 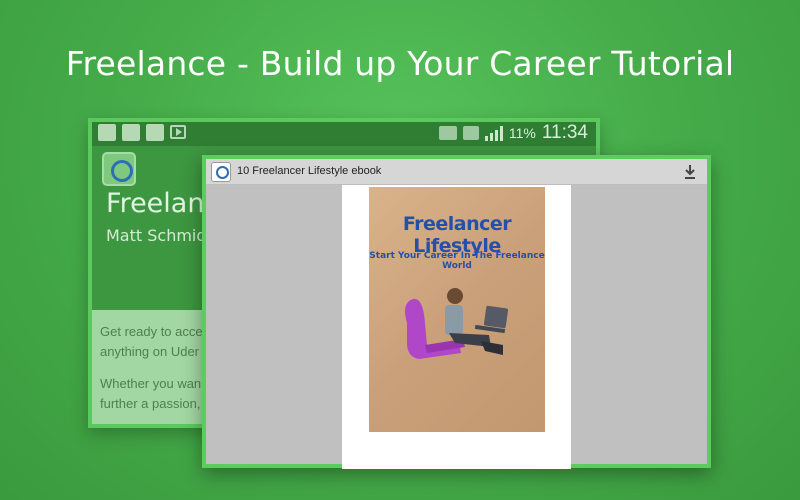 What do you see at coordinates (159, 235) in the screenshot?
I see `course-author: Matt Schmidt` at bounding box center [159, 235].